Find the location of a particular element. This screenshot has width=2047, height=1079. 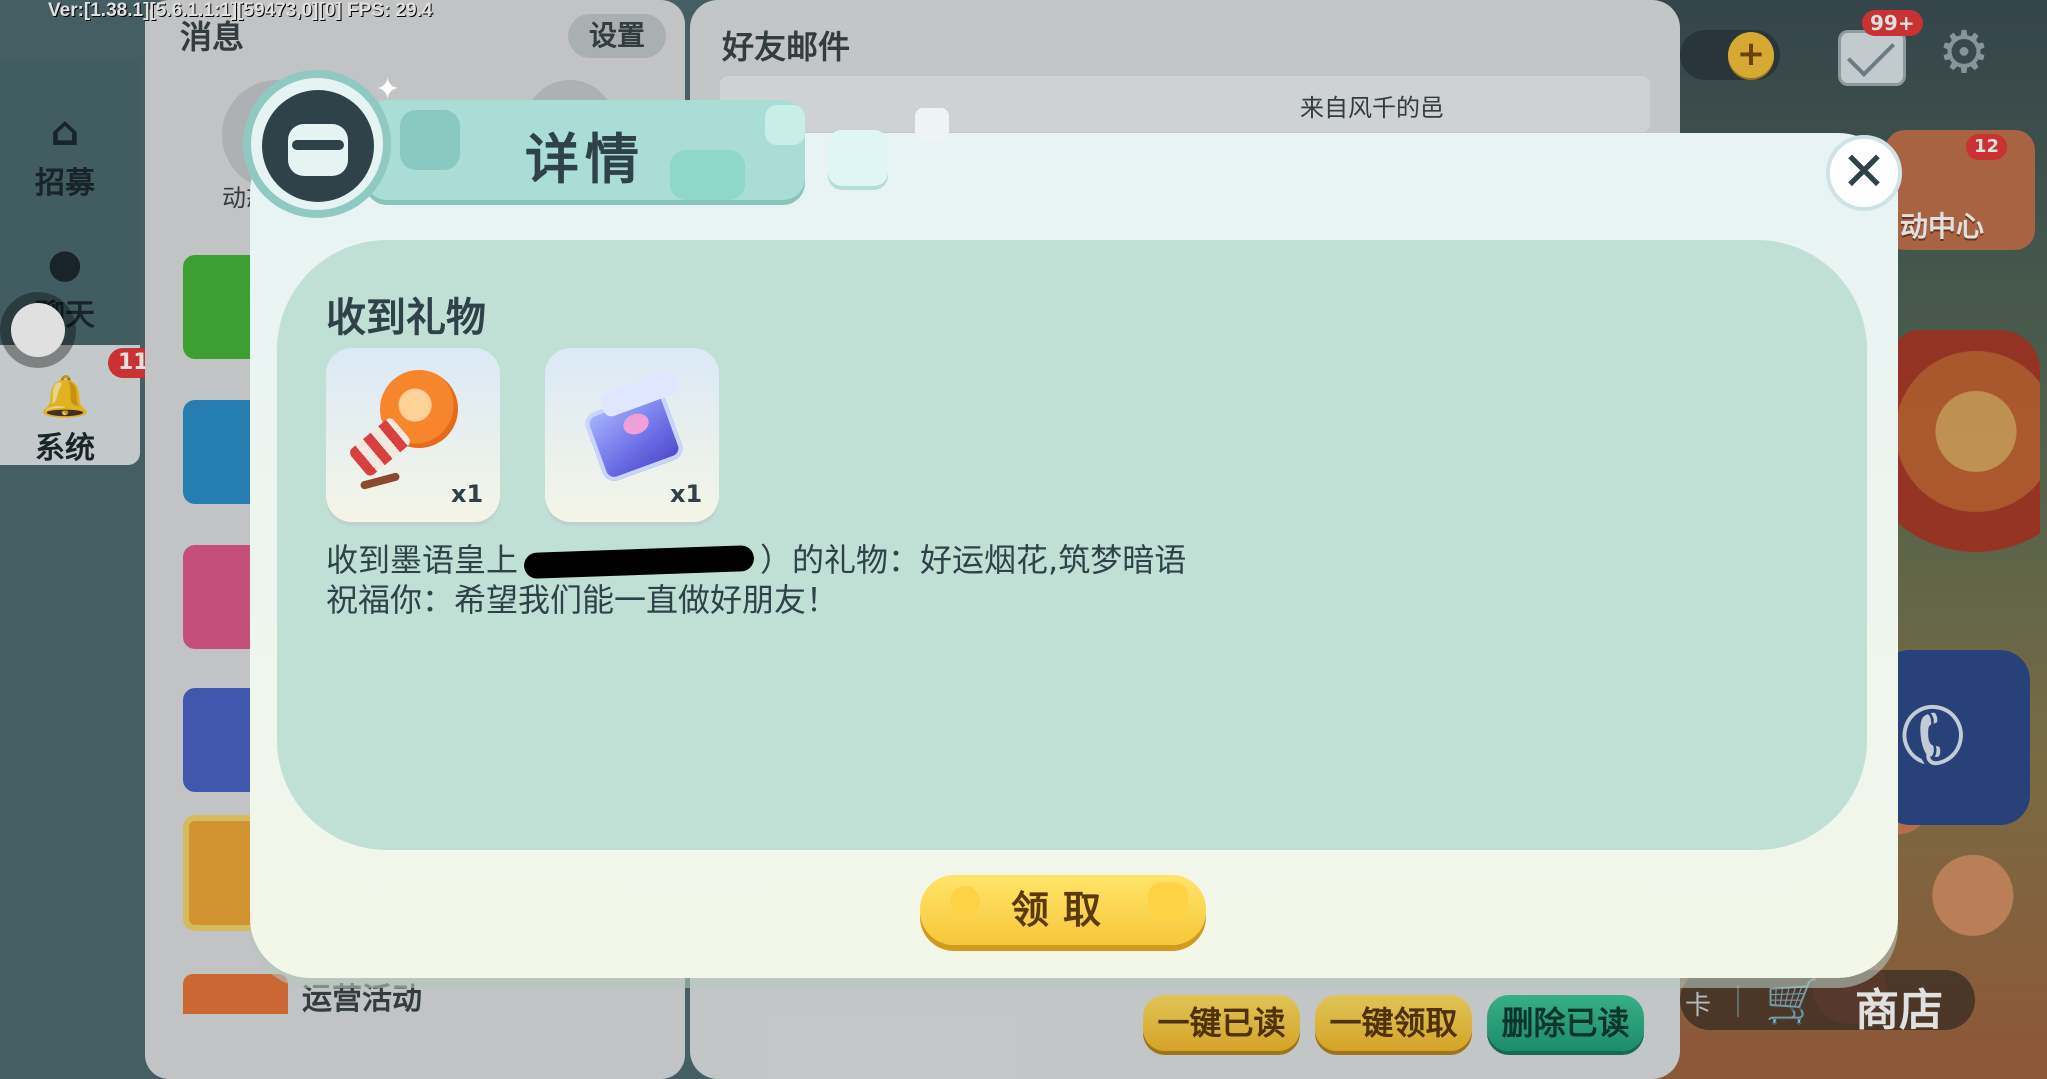

redaction-mark is located at coordinates (639, 562).